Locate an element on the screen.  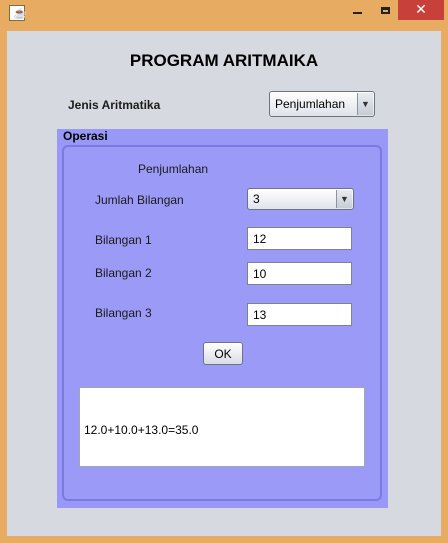
operation-subtitle: Penjumlahan is located at coordinates (173, 169).